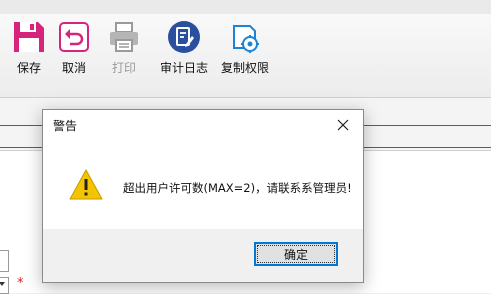 The width and height of the screenshot is (491, 294). I want to click on close-icon, so click(343, 125).